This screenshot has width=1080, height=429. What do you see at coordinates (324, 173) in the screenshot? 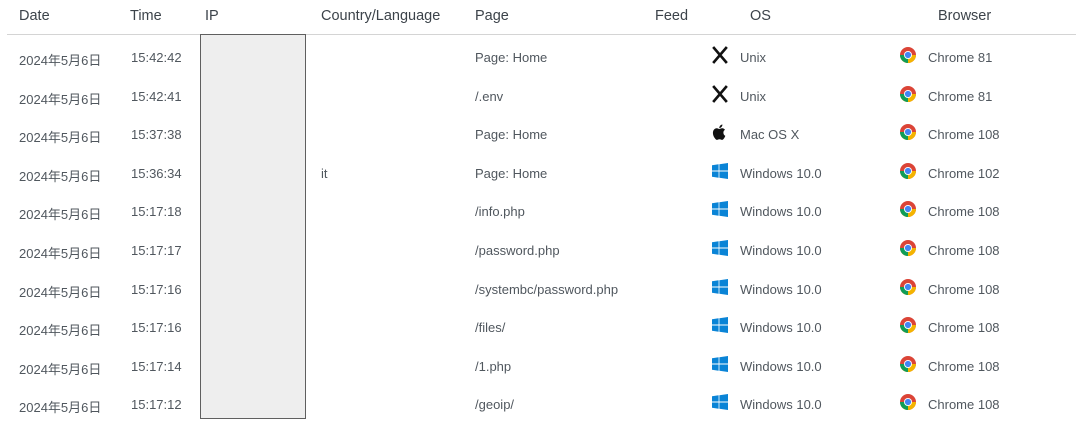
I see `country-cell: it` at bounding box center [324, 173].